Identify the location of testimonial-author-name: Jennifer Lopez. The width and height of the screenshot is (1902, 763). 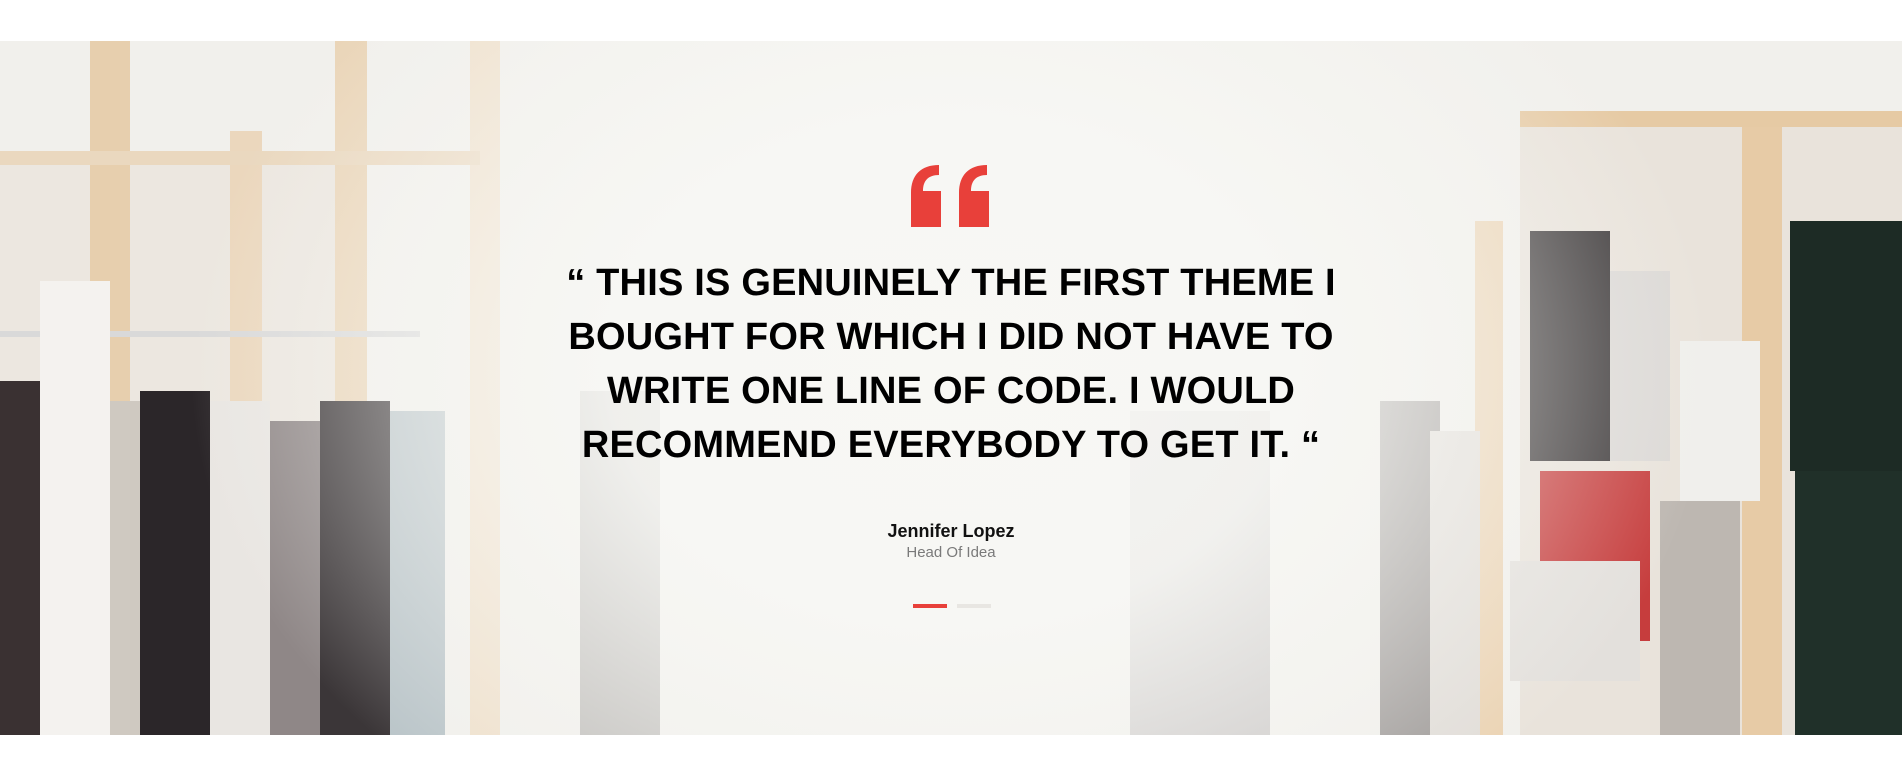
(951, 531).